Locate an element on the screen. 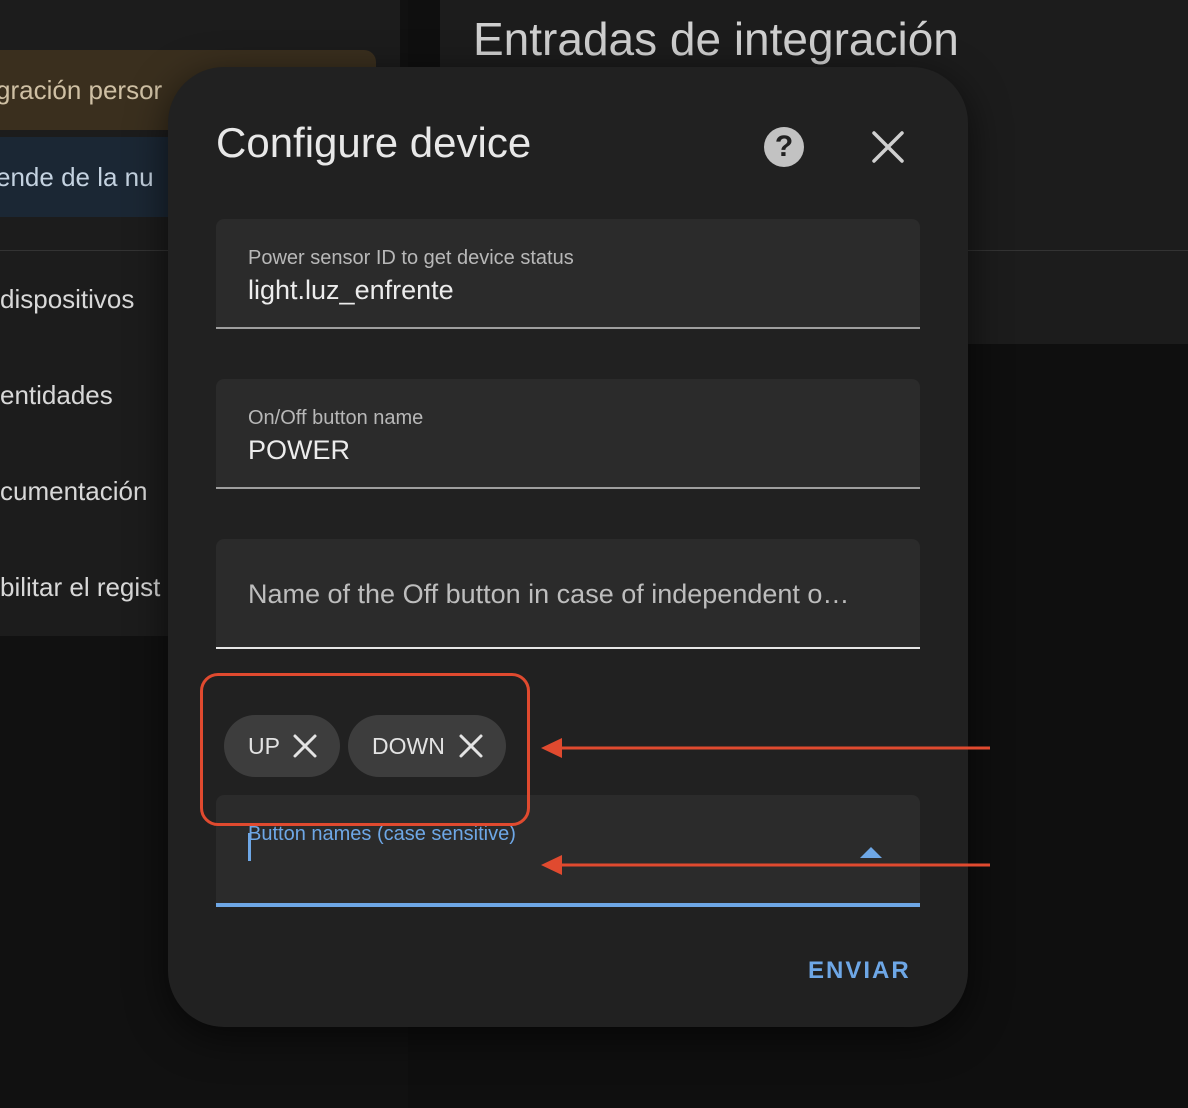 The width and height of the screenshot is (1188, 1108). annotation-arrow-chips-head is located at coordinates (551, 748).